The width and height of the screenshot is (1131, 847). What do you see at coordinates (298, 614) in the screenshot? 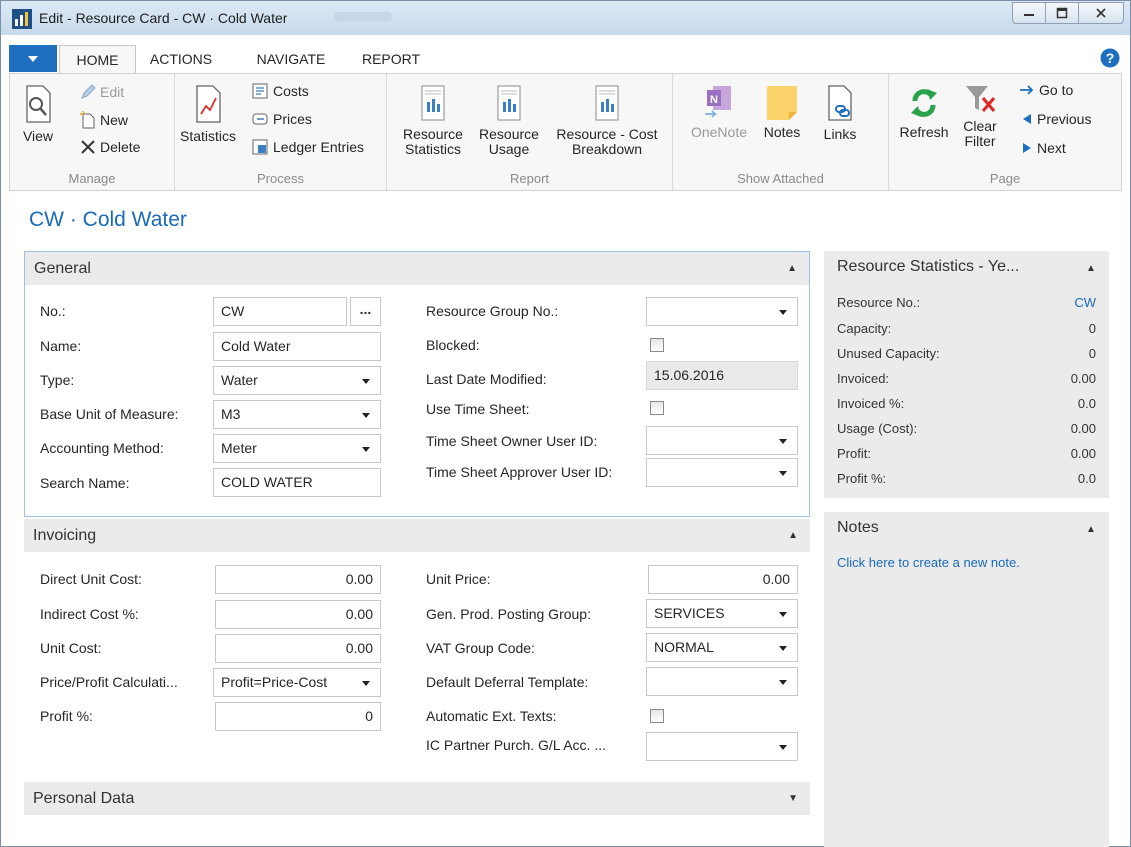
I see `indirect-cost-field: 0.00` at bounding box center [298, 614].